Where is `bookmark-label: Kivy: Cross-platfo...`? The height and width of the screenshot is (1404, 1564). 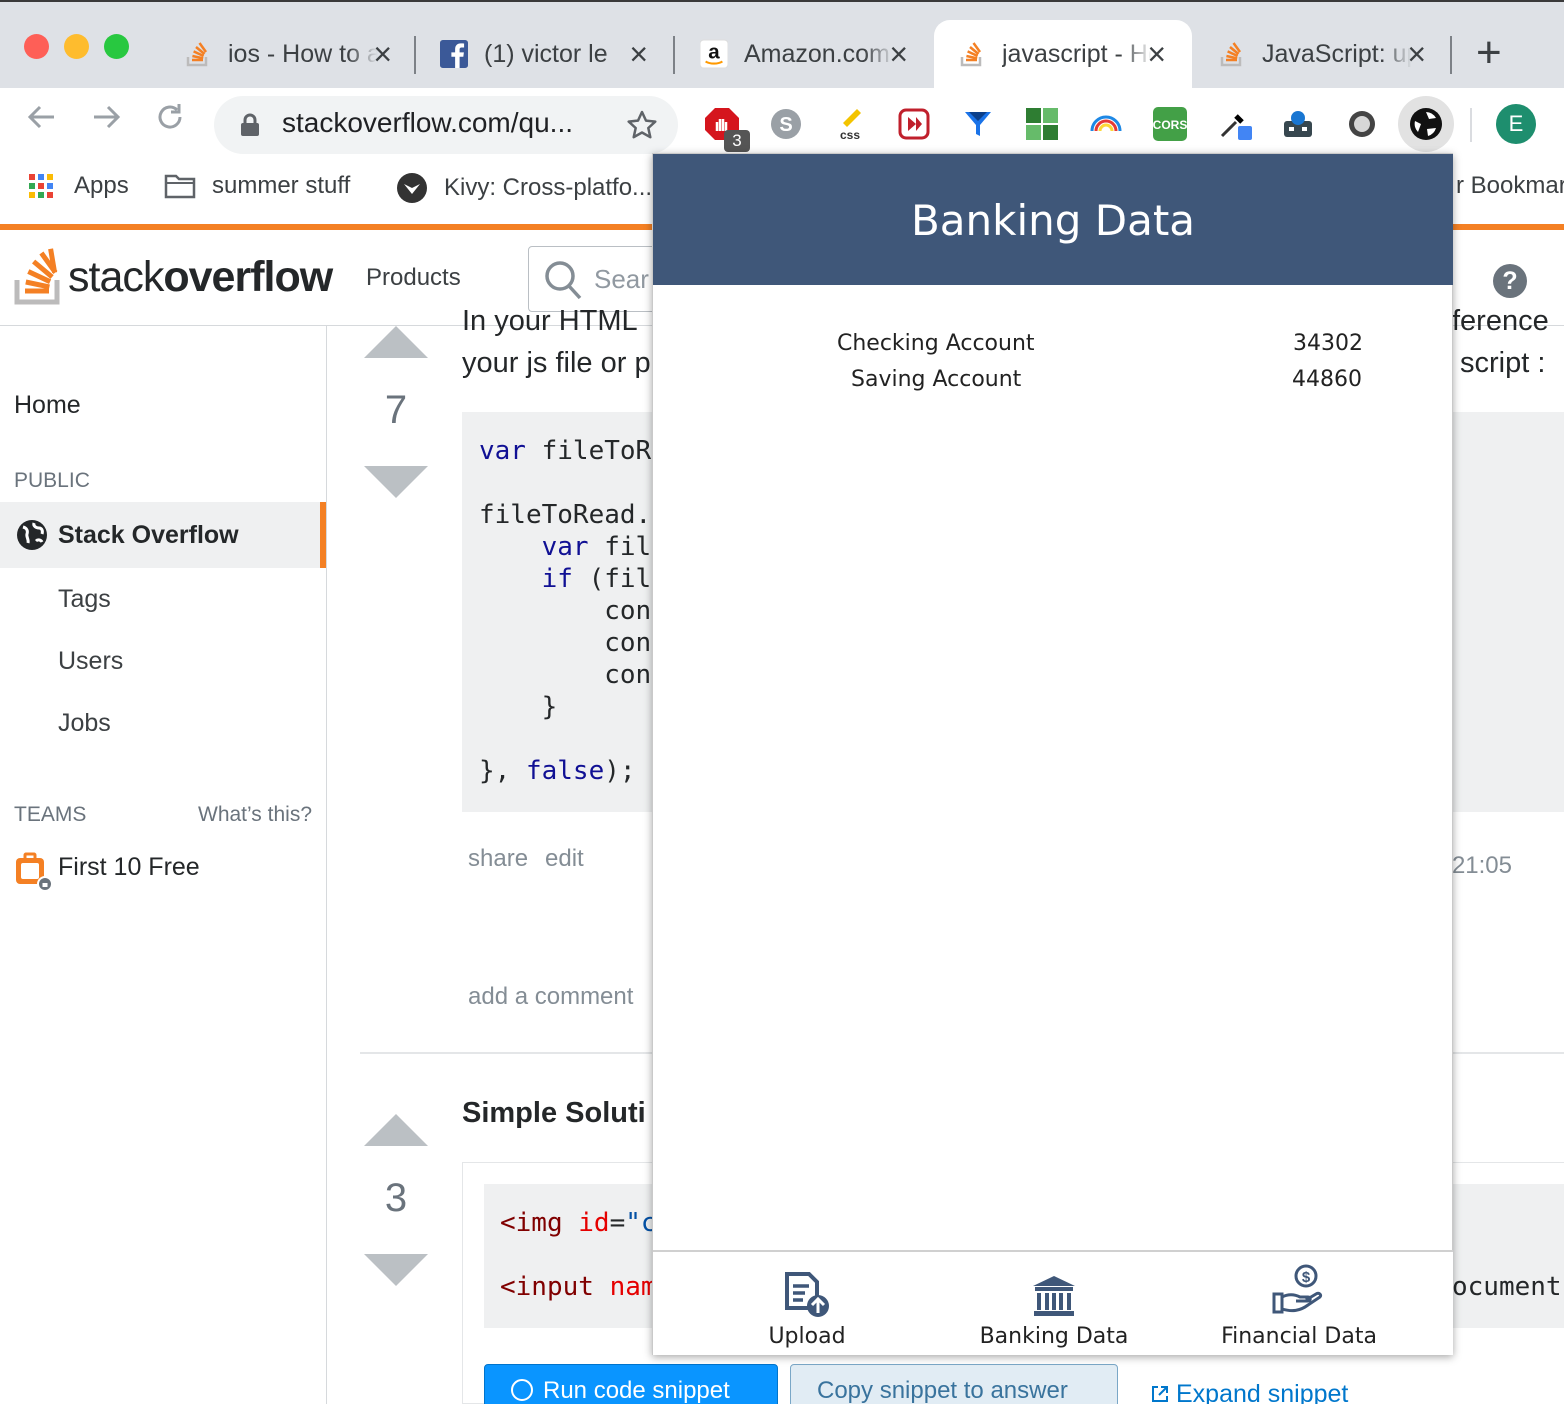
bookmark-label: Kivy: Cross-platfo... is located at coordinates (548, 187).